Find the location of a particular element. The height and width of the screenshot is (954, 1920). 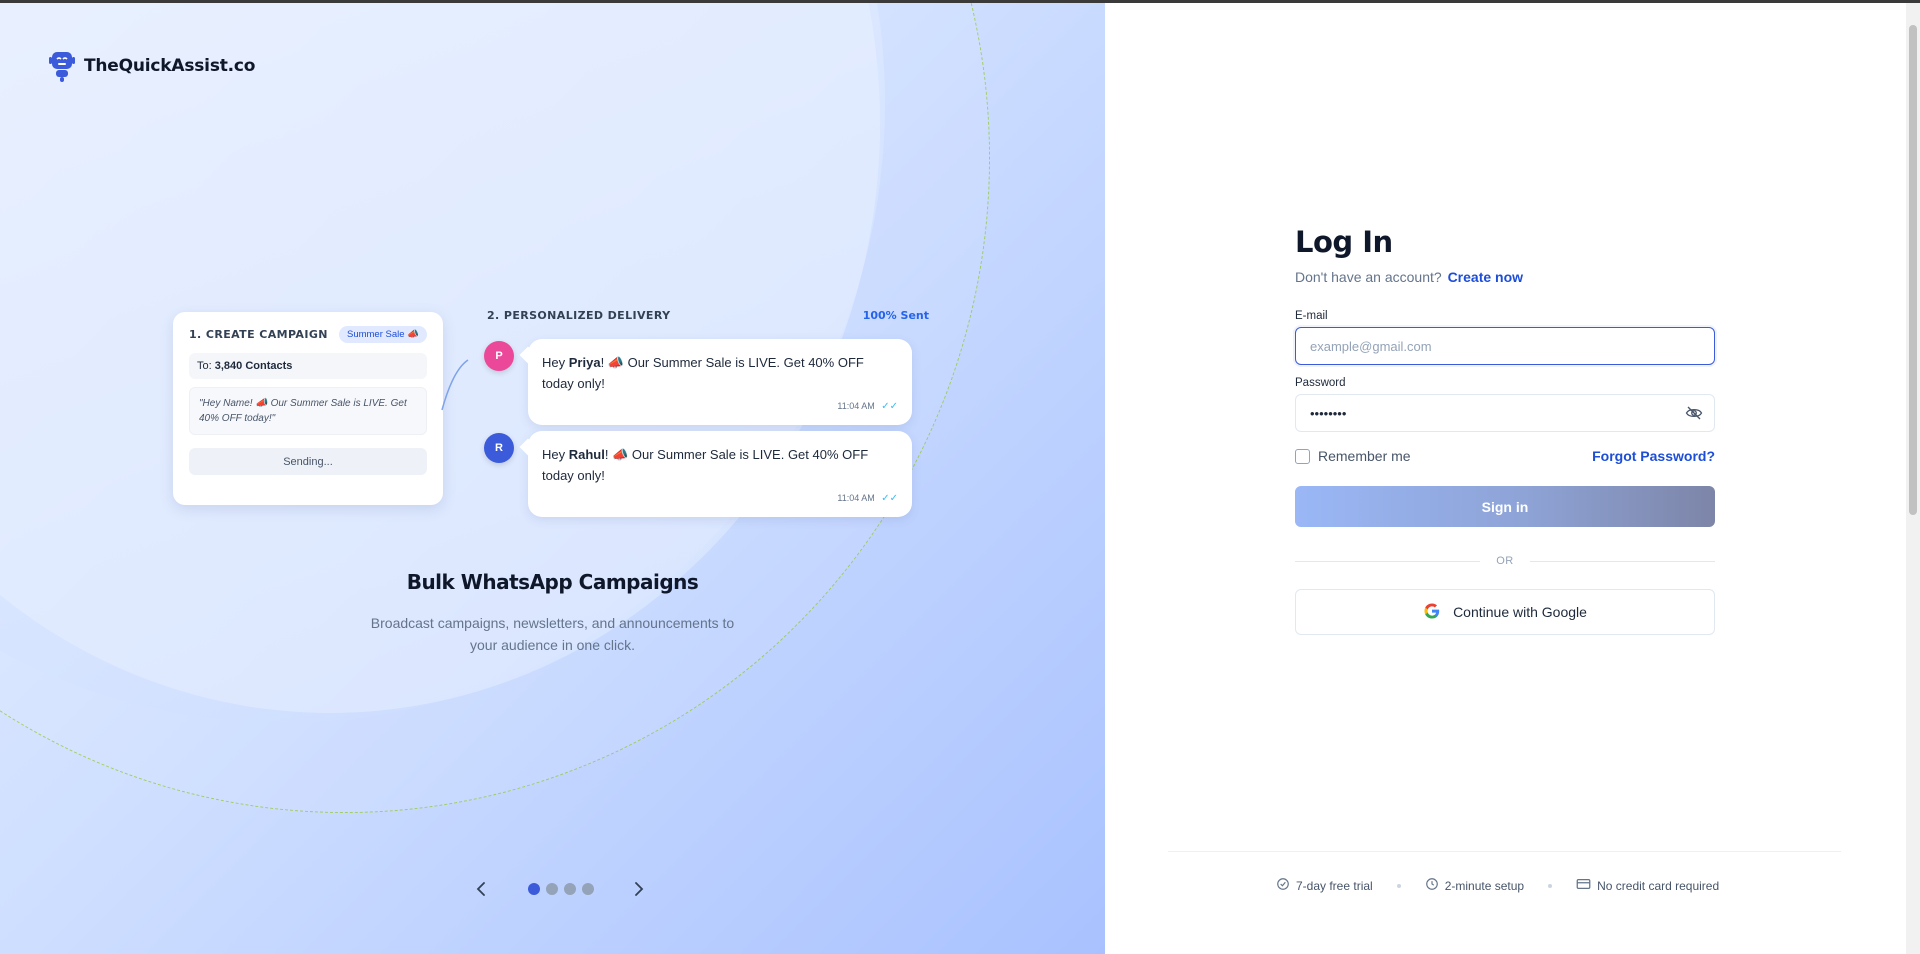

delivery-header: 2. PERSONALIZED DELIVERY 100% Sent is located at coordinates (708, 315).